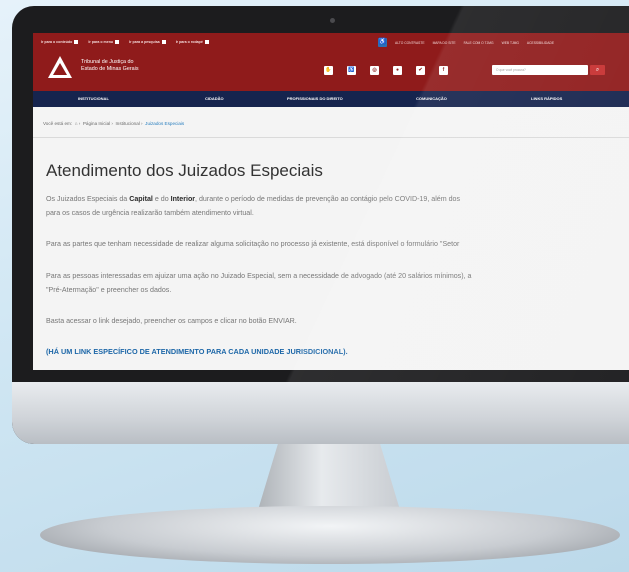 The height and width of the screenshot is (572, 629). What do you see at coordinates (76, 42) in the screenshot?
I see `key-1-icon` at bounding box center [76, 42].